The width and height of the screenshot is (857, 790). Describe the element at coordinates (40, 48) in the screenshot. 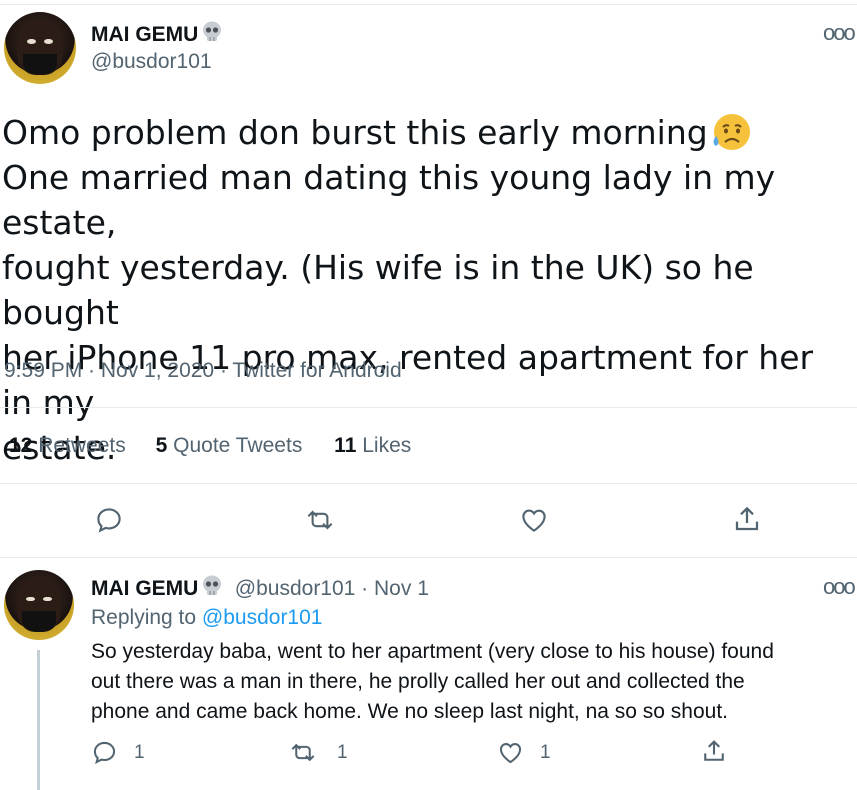

I see `avatar` at that location.